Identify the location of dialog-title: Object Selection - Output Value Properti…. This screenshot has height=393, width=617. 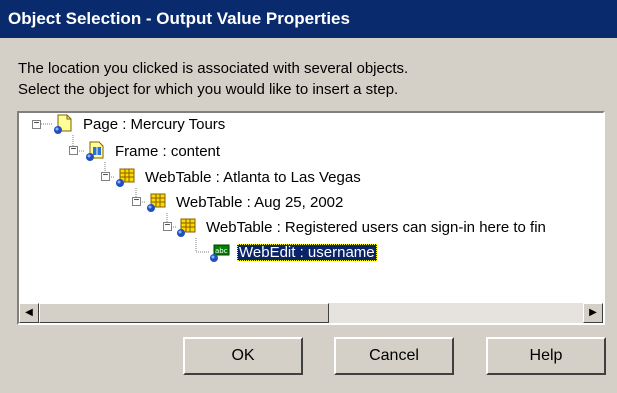
(308, 19).